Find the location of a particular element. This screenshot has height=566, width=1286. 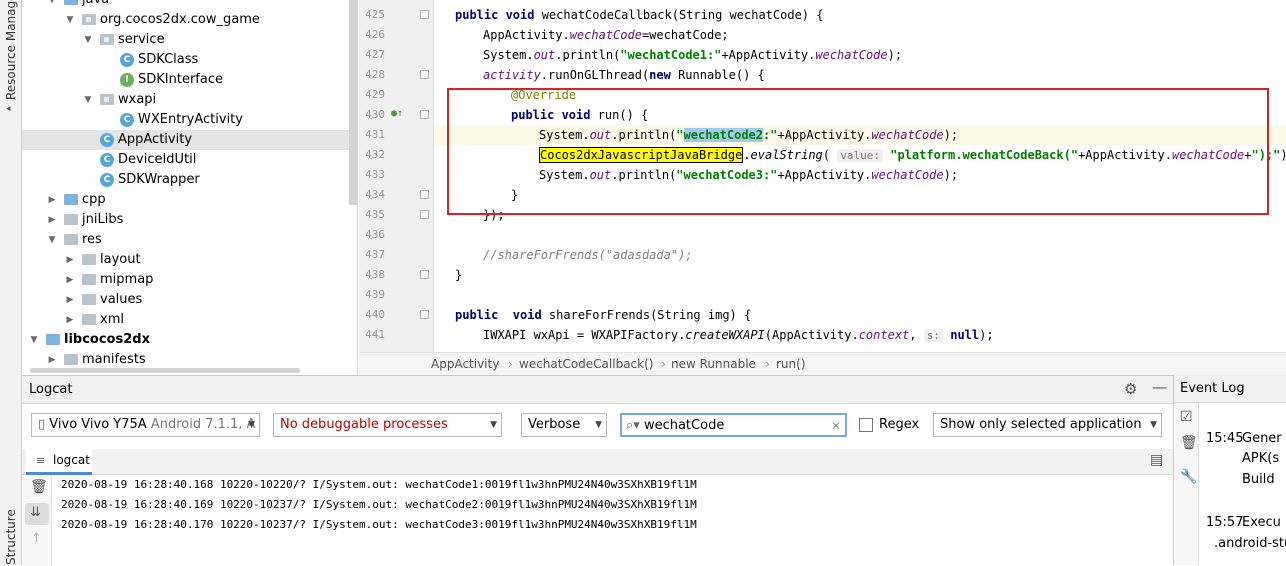

tree-item: ▼ java is located at coordinates (189, 5).